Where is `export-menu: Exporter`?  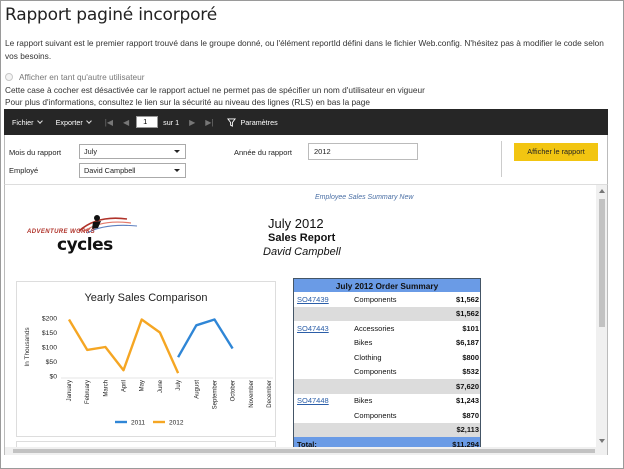
export-menu: Exporter is located at coordinates (73, 122).